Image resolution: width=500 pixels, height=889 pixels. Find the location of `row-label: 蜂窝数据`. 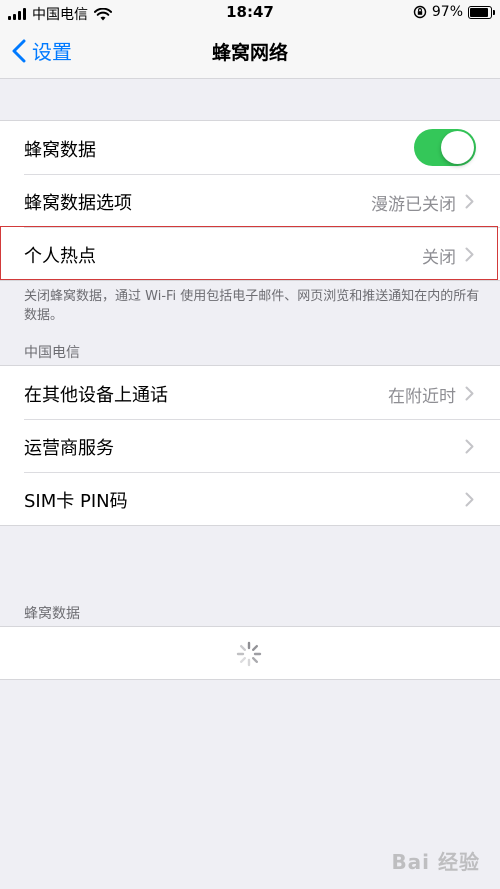

row-label: 蜂窝数据 is located at coordinates (60, 150).